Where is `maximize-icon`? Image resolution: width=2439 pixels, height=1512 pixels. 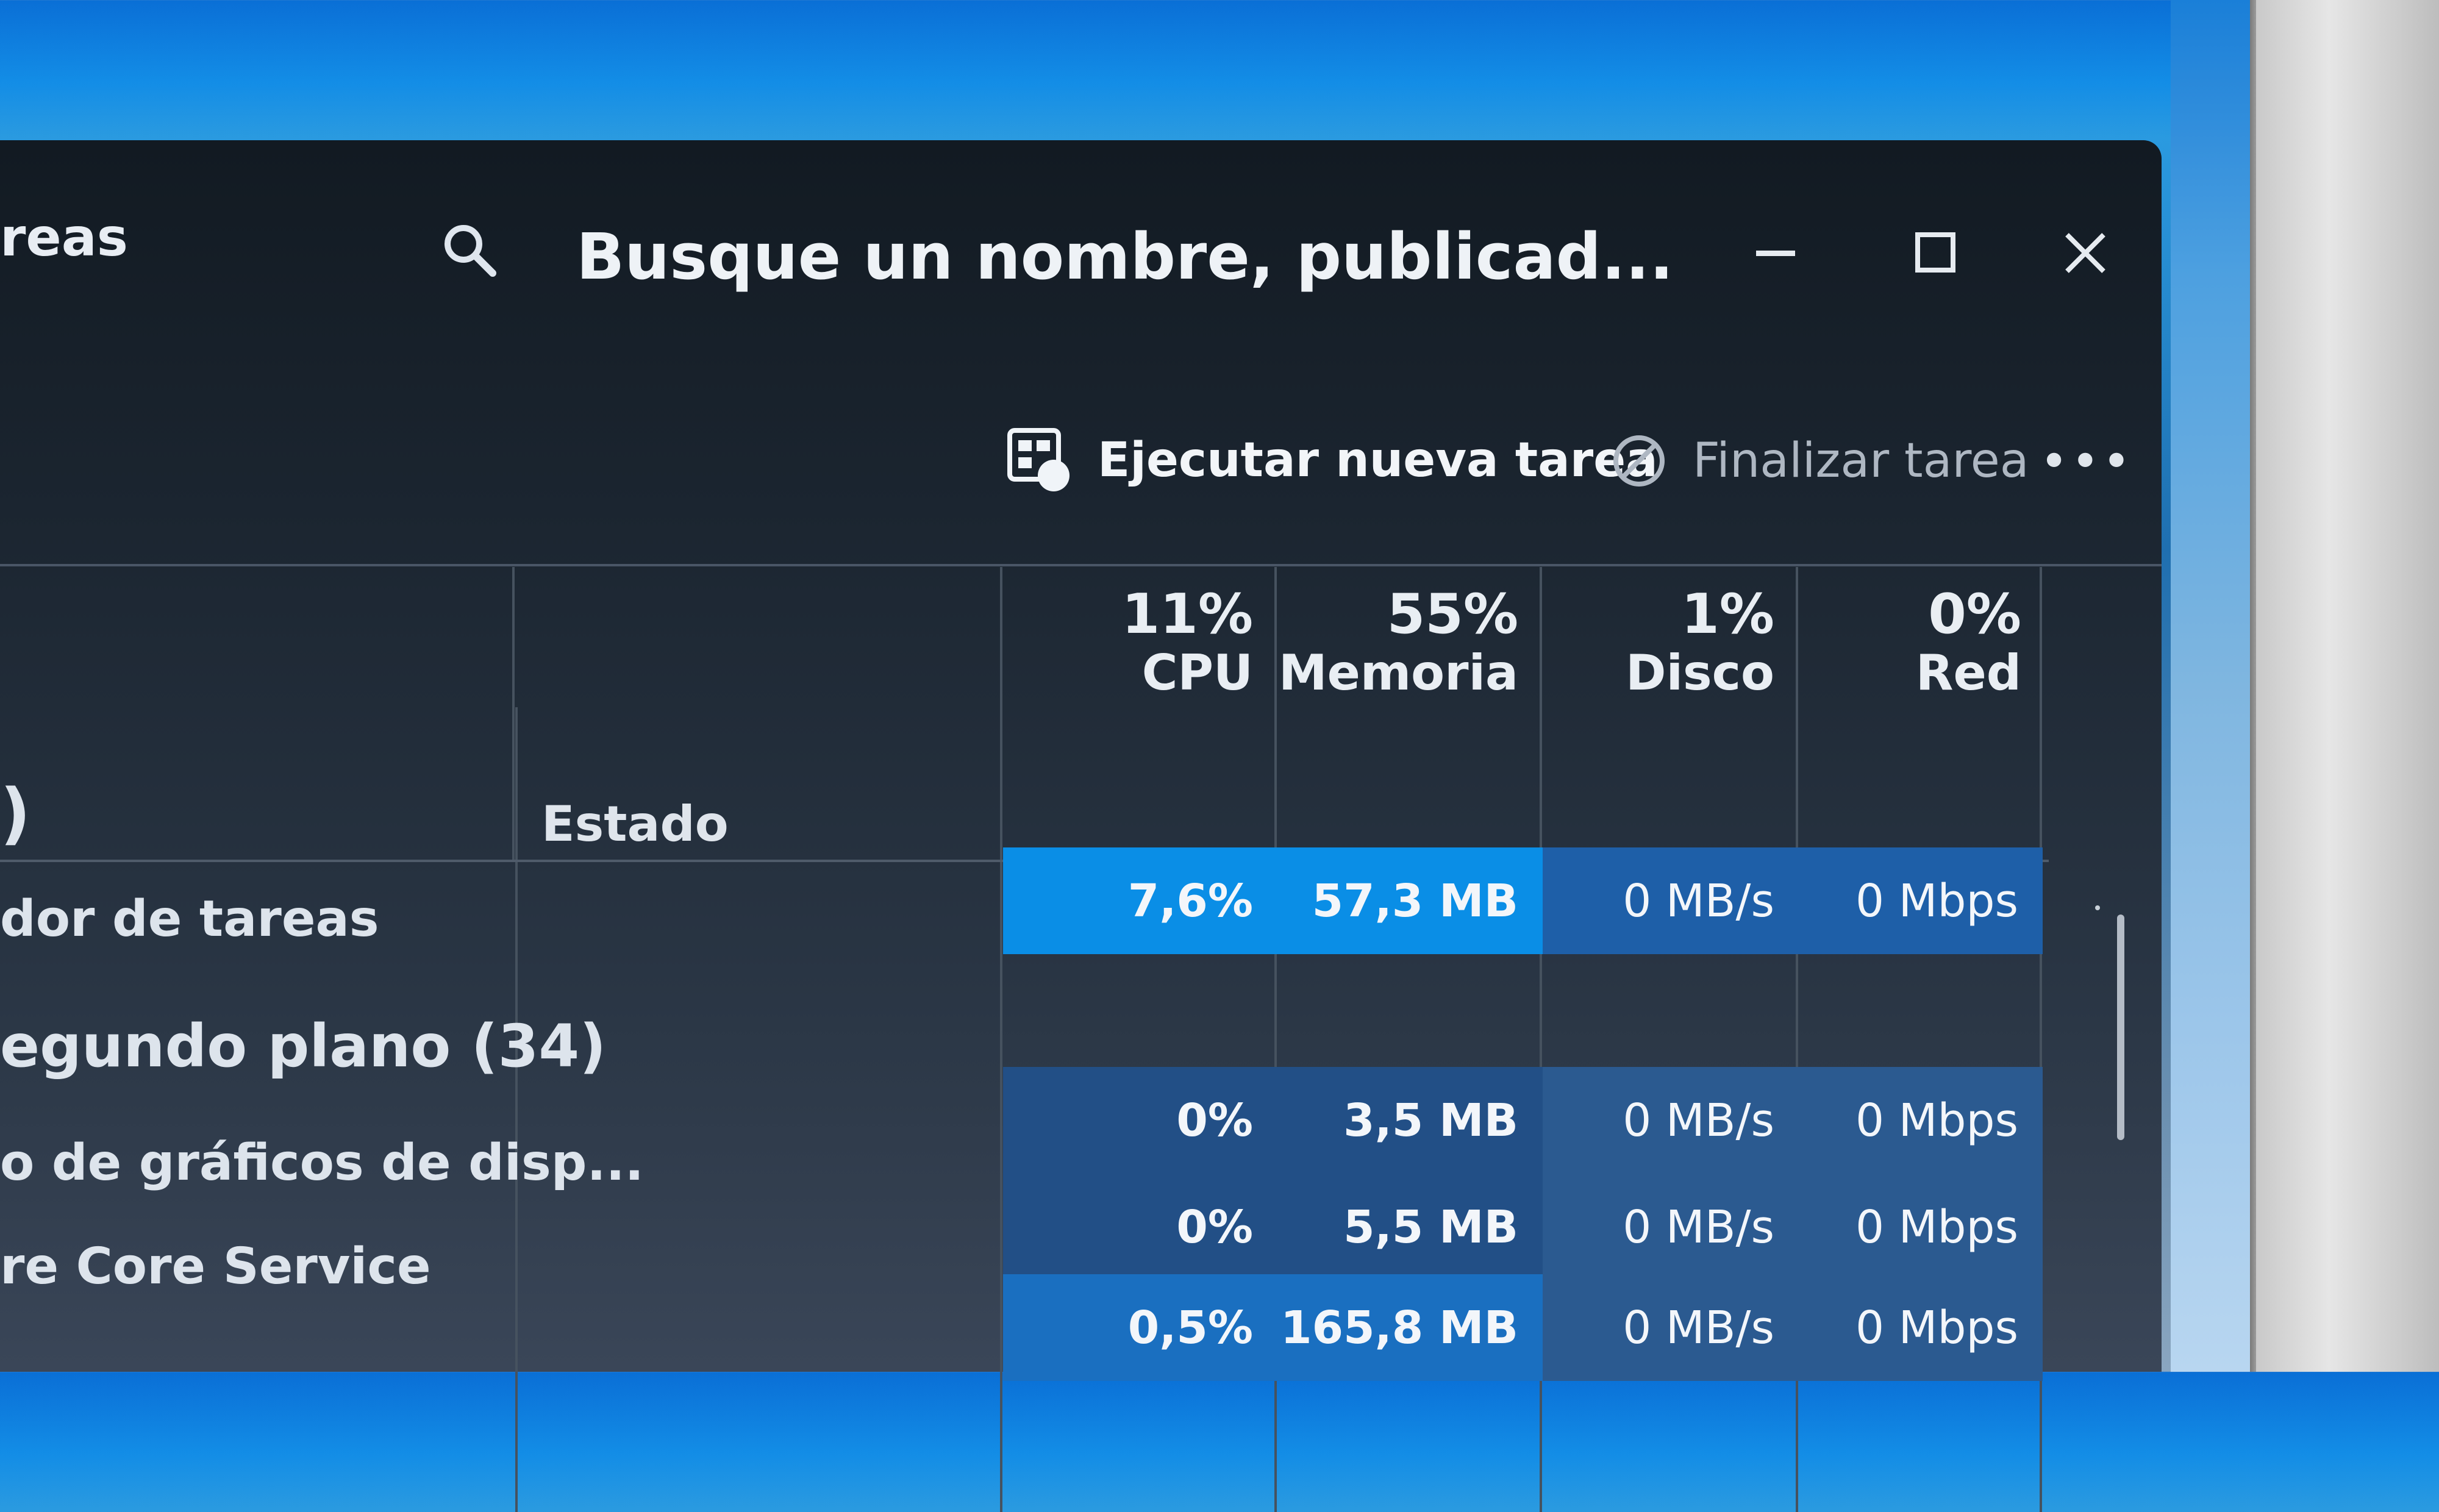 maximize-icon is located at coordinates (1935, 252).